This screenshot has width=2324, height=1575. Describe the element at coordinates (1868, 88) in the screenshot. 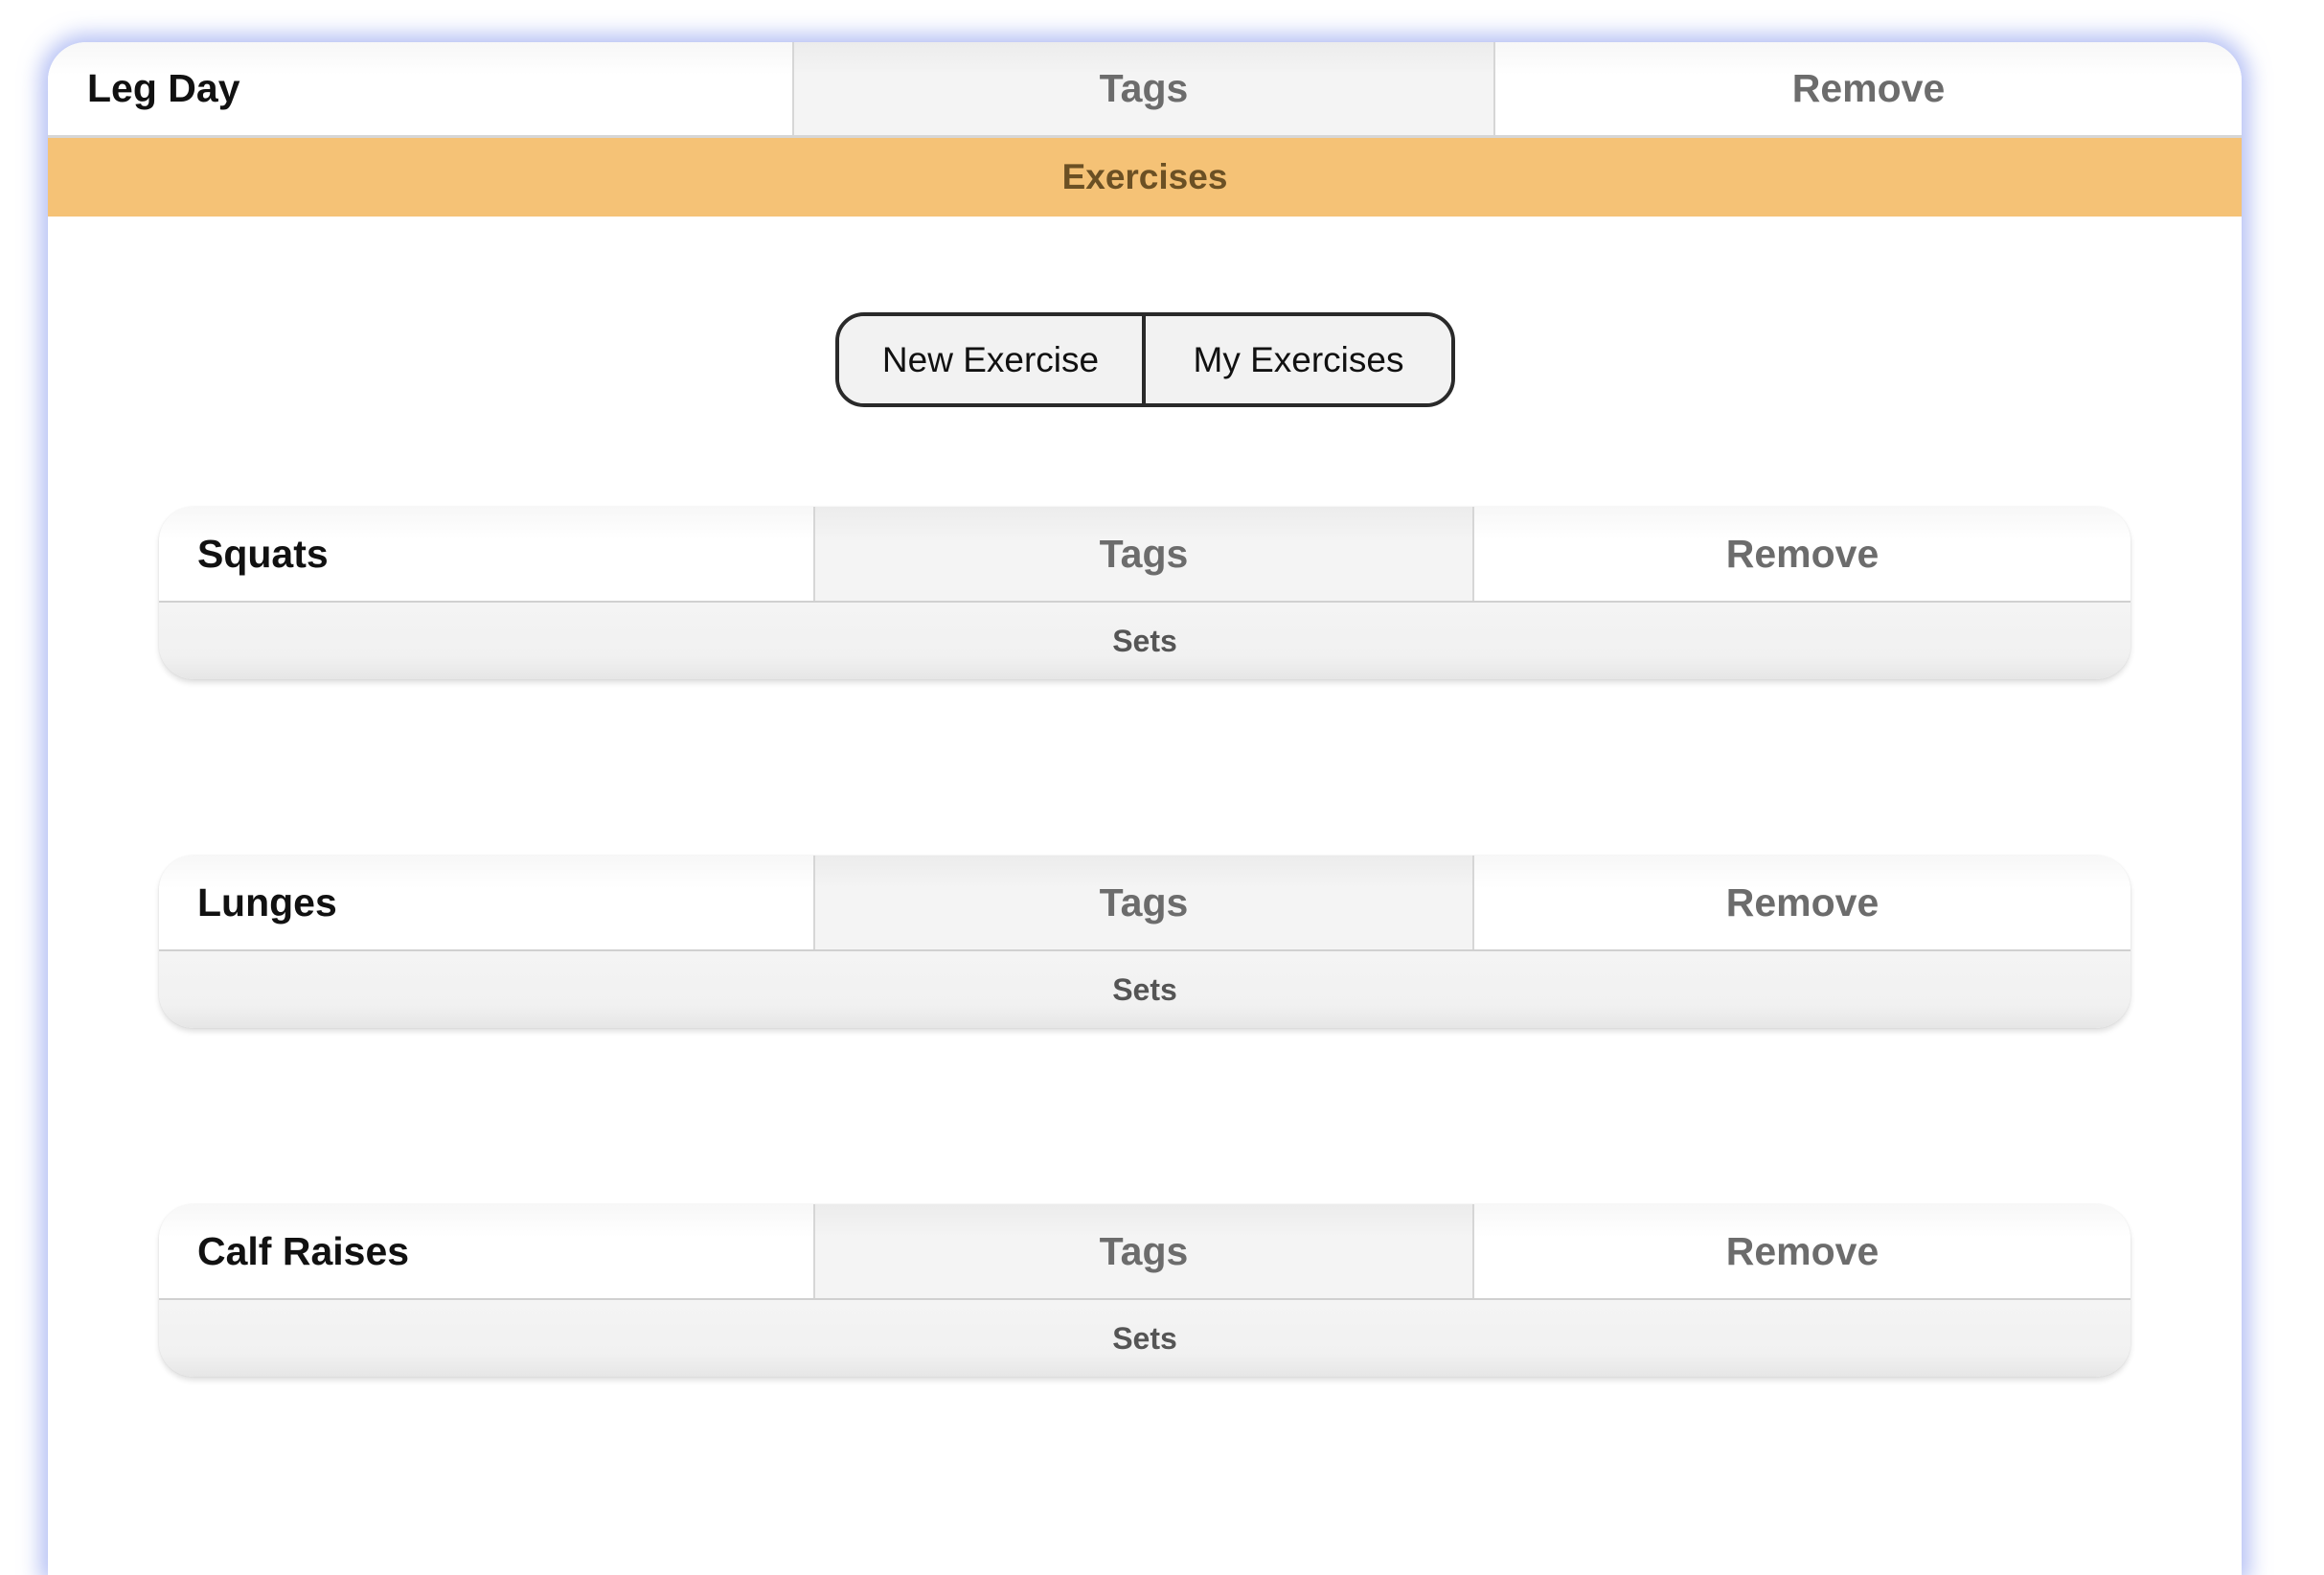

I see `workout-remove-button: Remove` at that location.